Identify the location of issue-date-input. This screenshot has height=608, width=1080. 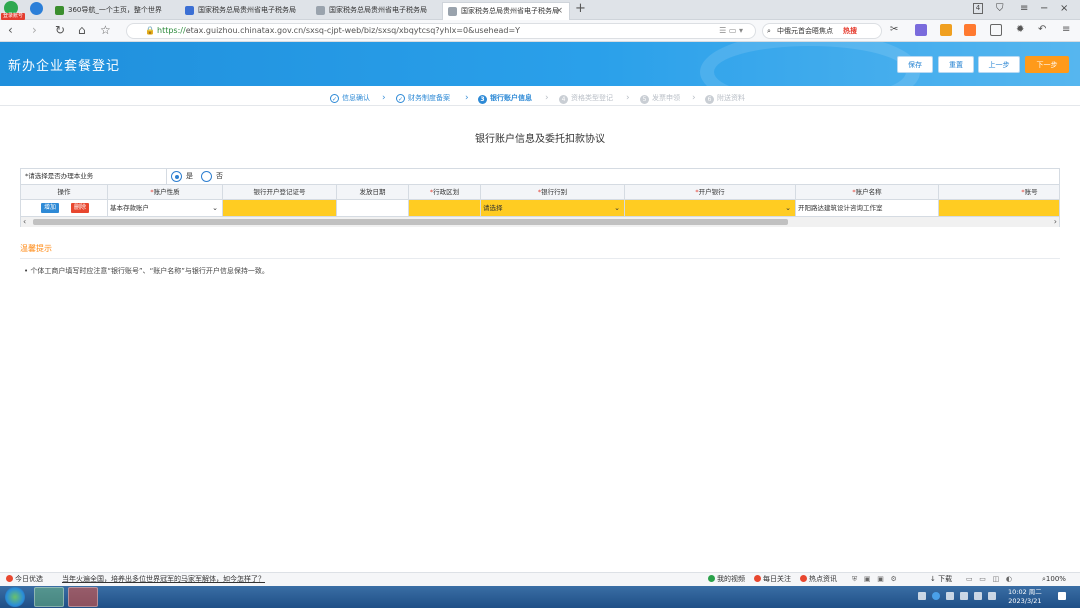
(373, 208).